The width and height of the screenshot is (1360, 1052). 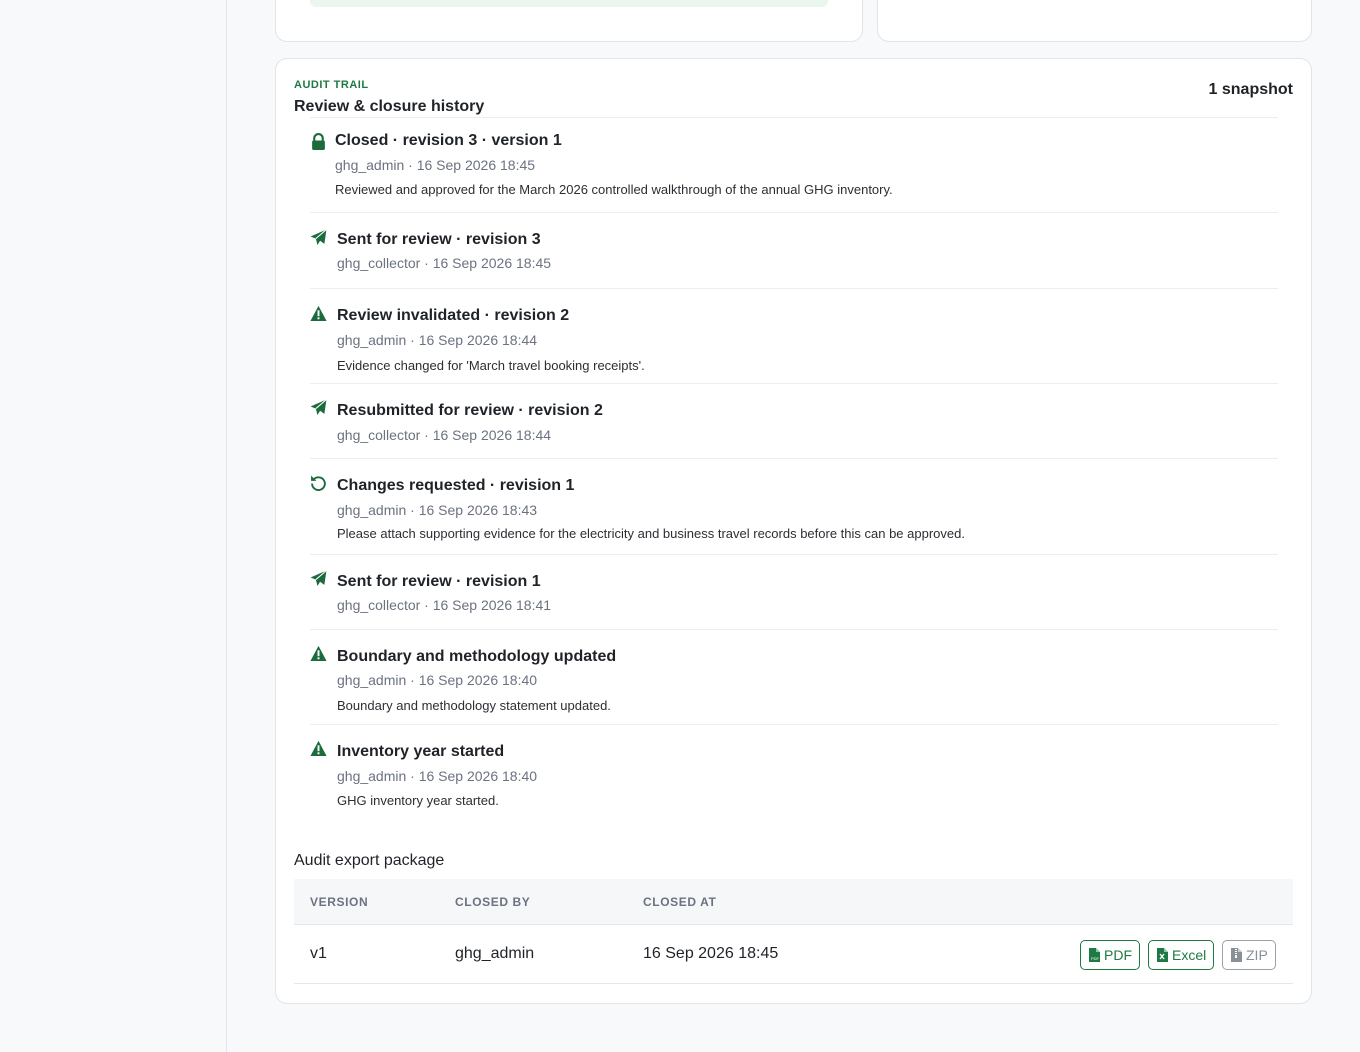 I want to click on column-closed-at: CLOSED AT, so click(x=680, y=902).